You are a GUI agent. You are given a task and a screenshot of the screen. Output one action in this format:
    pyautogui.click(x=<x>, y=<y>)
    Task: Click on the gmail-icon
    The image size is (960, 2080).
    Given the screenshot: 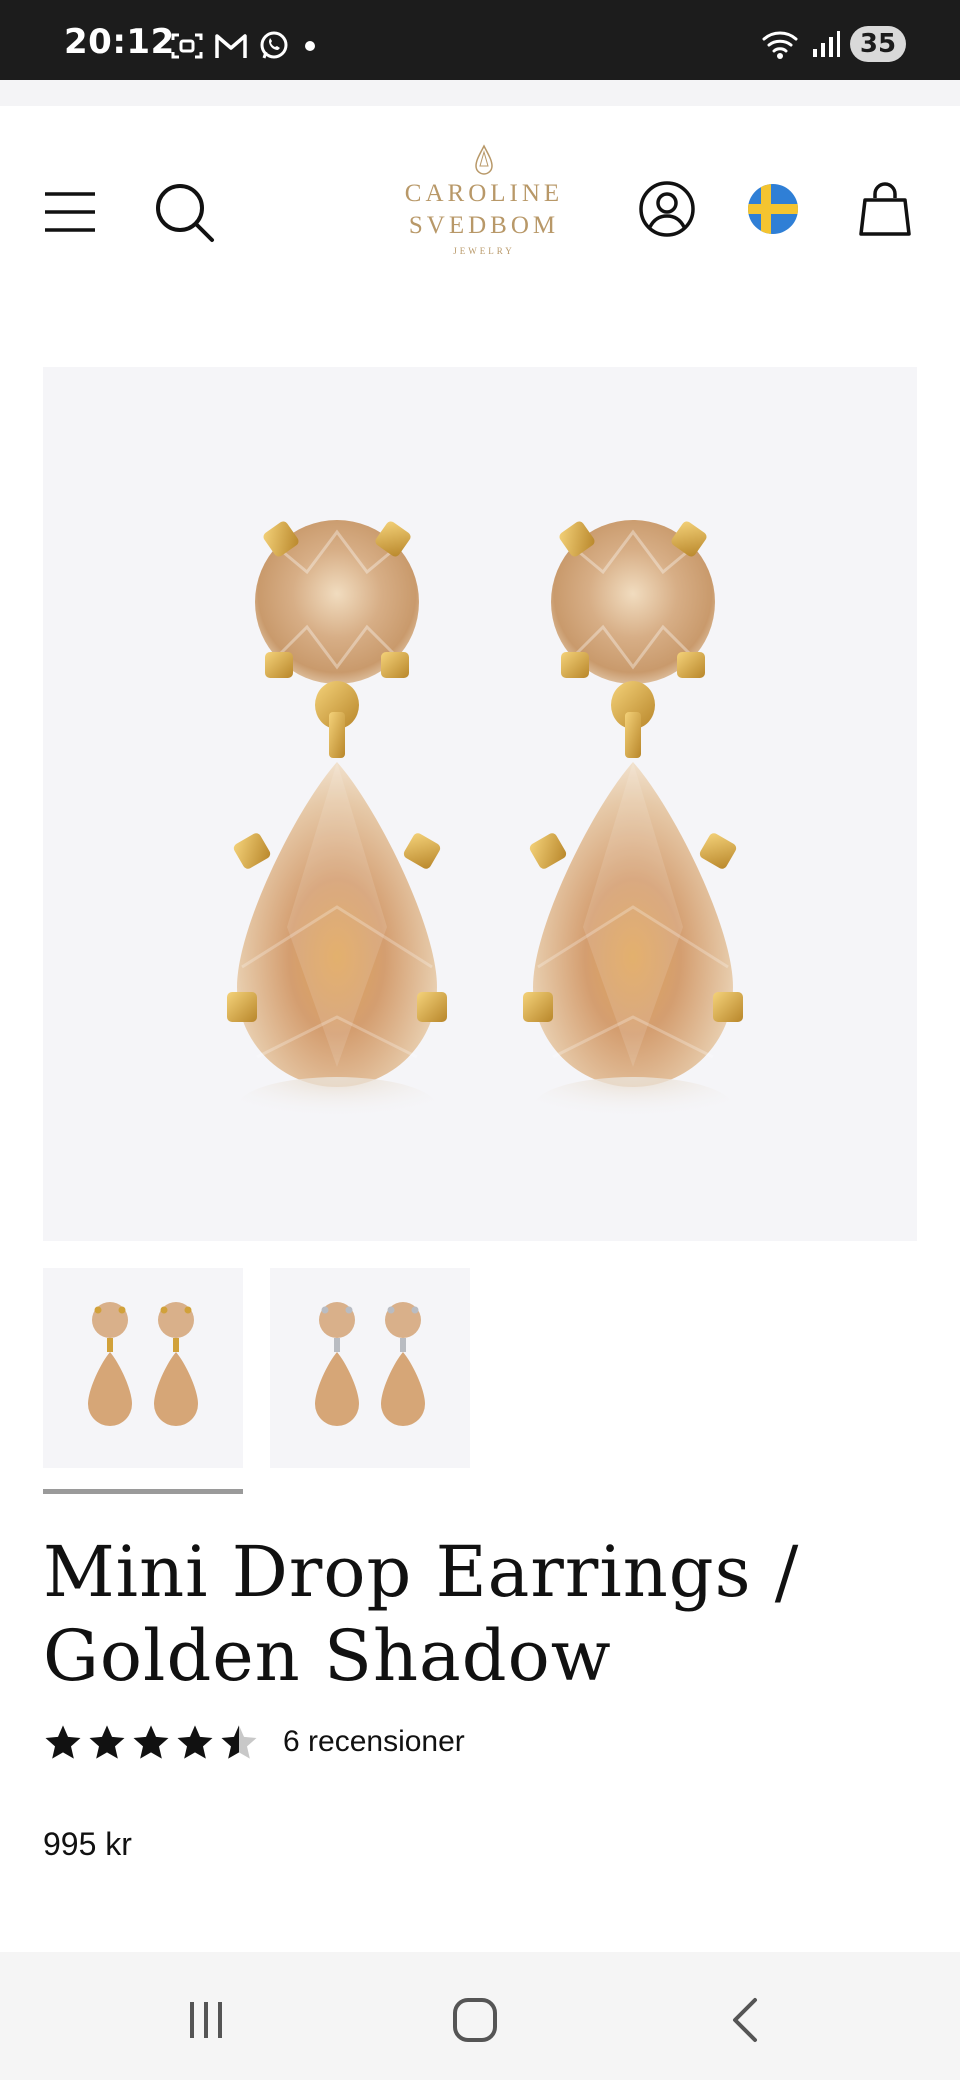 What is the action you would take?
    pyautogui.click(x=231, y=46)
    